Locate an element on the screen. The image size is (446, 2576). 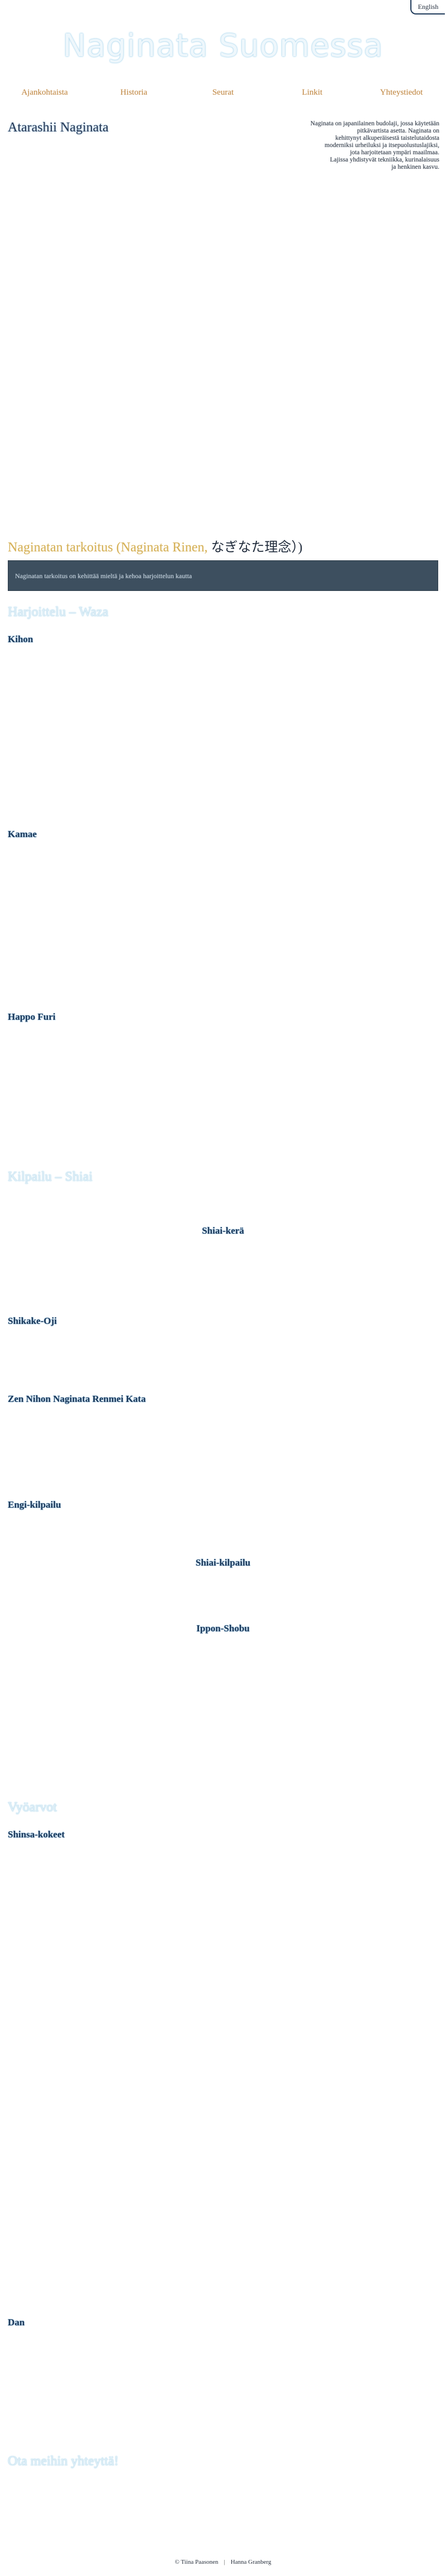
nav-item-historia: Historia is located at coordinates (133, 93).